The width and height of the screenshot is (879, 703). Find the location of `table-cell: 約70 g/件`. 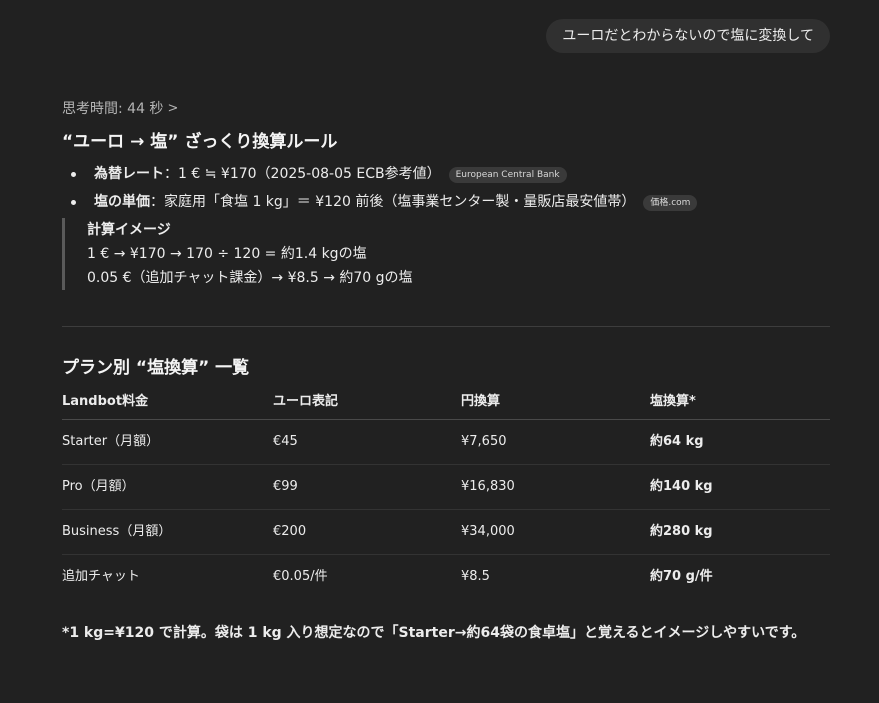

table-cell: 約70 g/件 is located at coordinates (681, 576).